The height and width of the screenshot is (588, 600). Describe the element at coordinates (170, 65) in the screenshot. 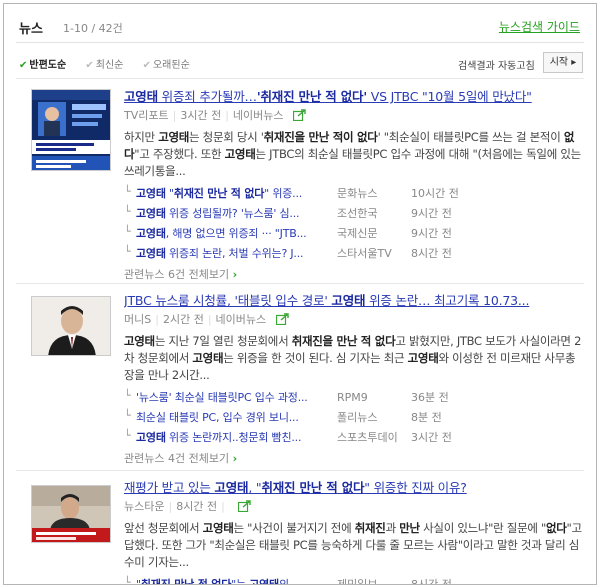

I see `sort-oldest: ✔ 오래된순` at that location.